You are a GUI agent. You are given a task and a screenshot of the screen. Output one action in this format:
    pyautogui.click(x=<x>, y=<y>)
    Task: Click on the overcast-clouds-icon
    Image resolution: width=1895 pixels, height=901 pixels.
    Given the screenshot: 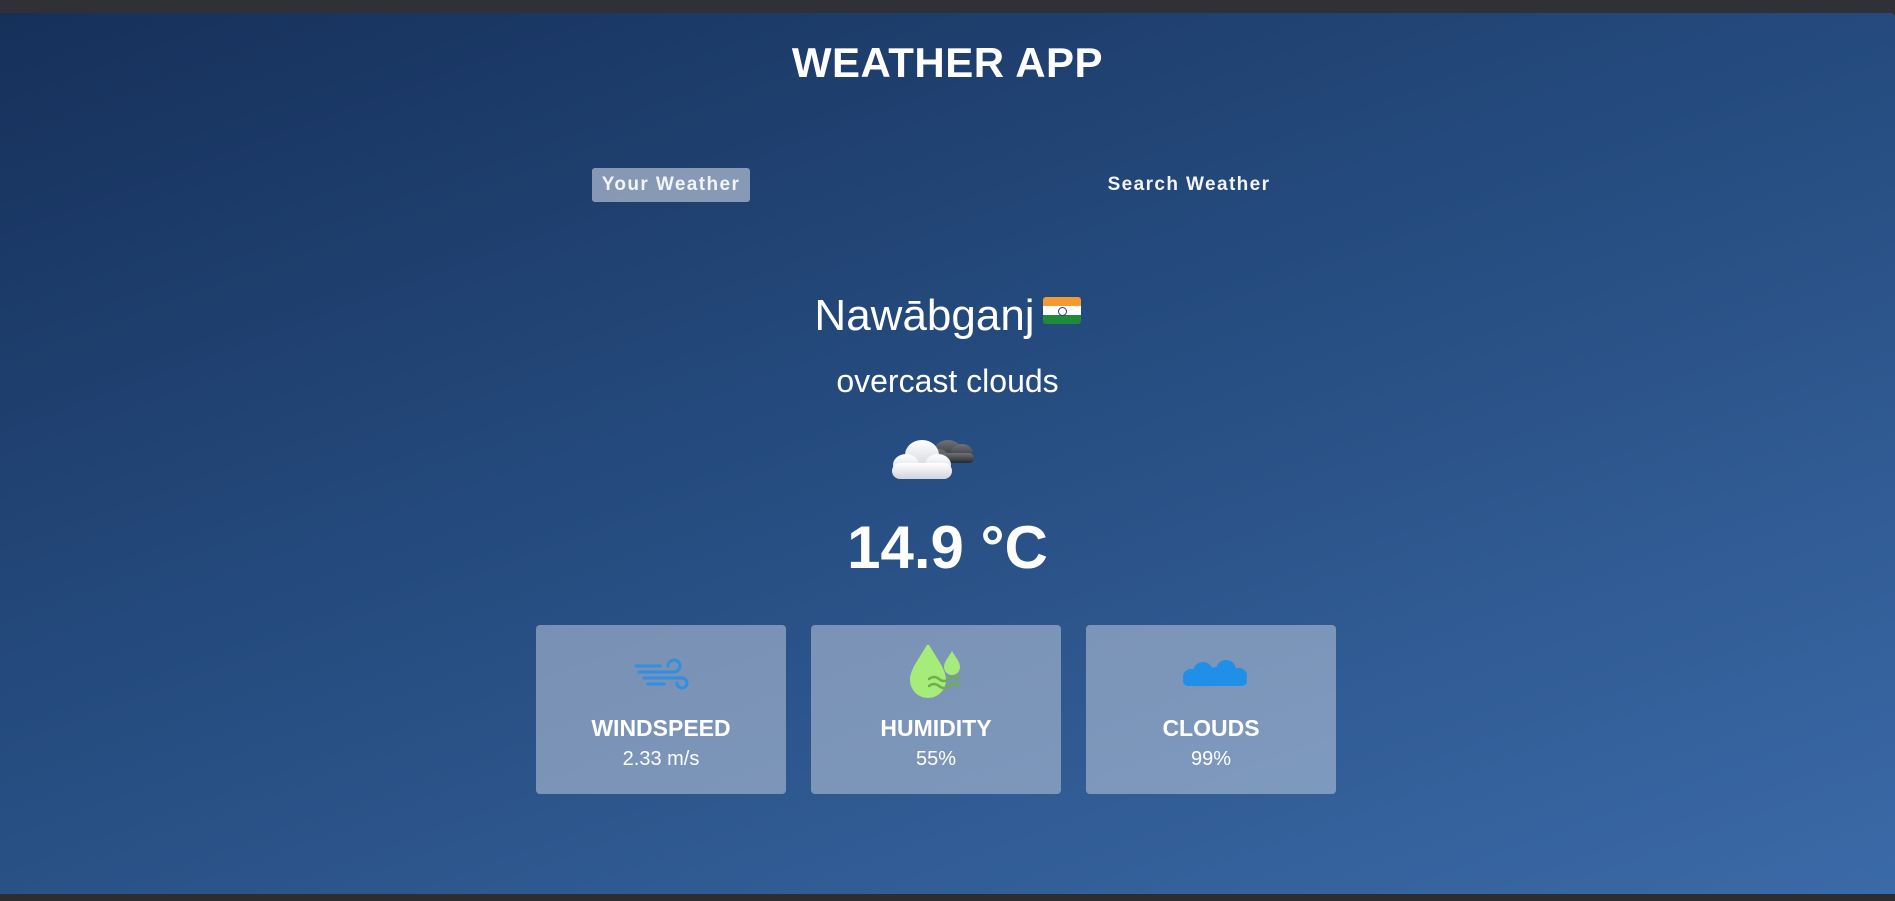 What is the action you would take?
    pyautogui.click(x=933, y=459)
    